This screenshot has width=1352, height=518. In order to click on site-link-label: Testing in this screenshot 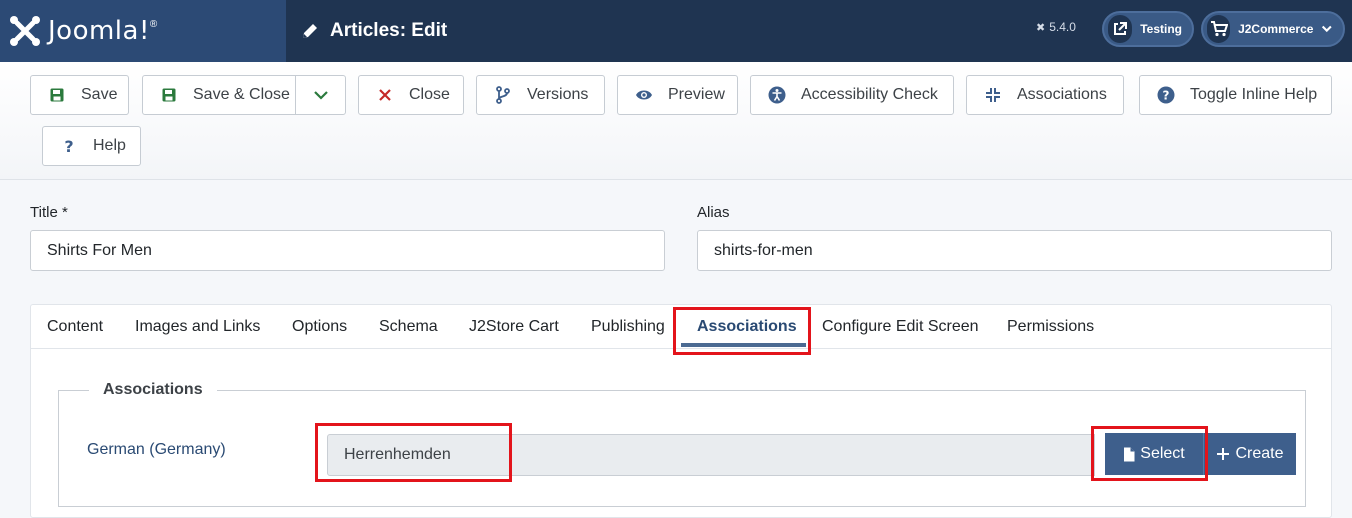, I will do `click(1161, 29)`.